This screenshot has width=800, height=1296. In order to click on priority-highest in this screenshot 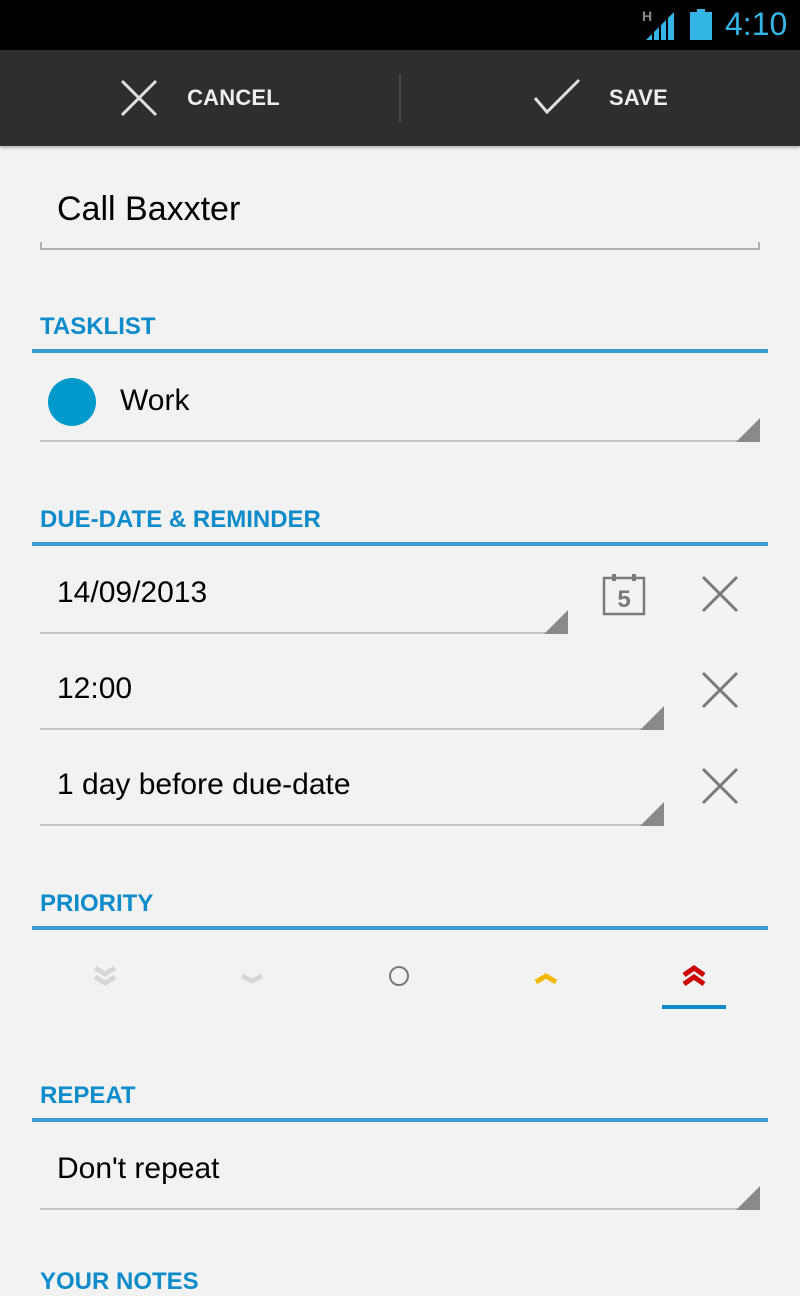, I will do `click(694, 976)`.